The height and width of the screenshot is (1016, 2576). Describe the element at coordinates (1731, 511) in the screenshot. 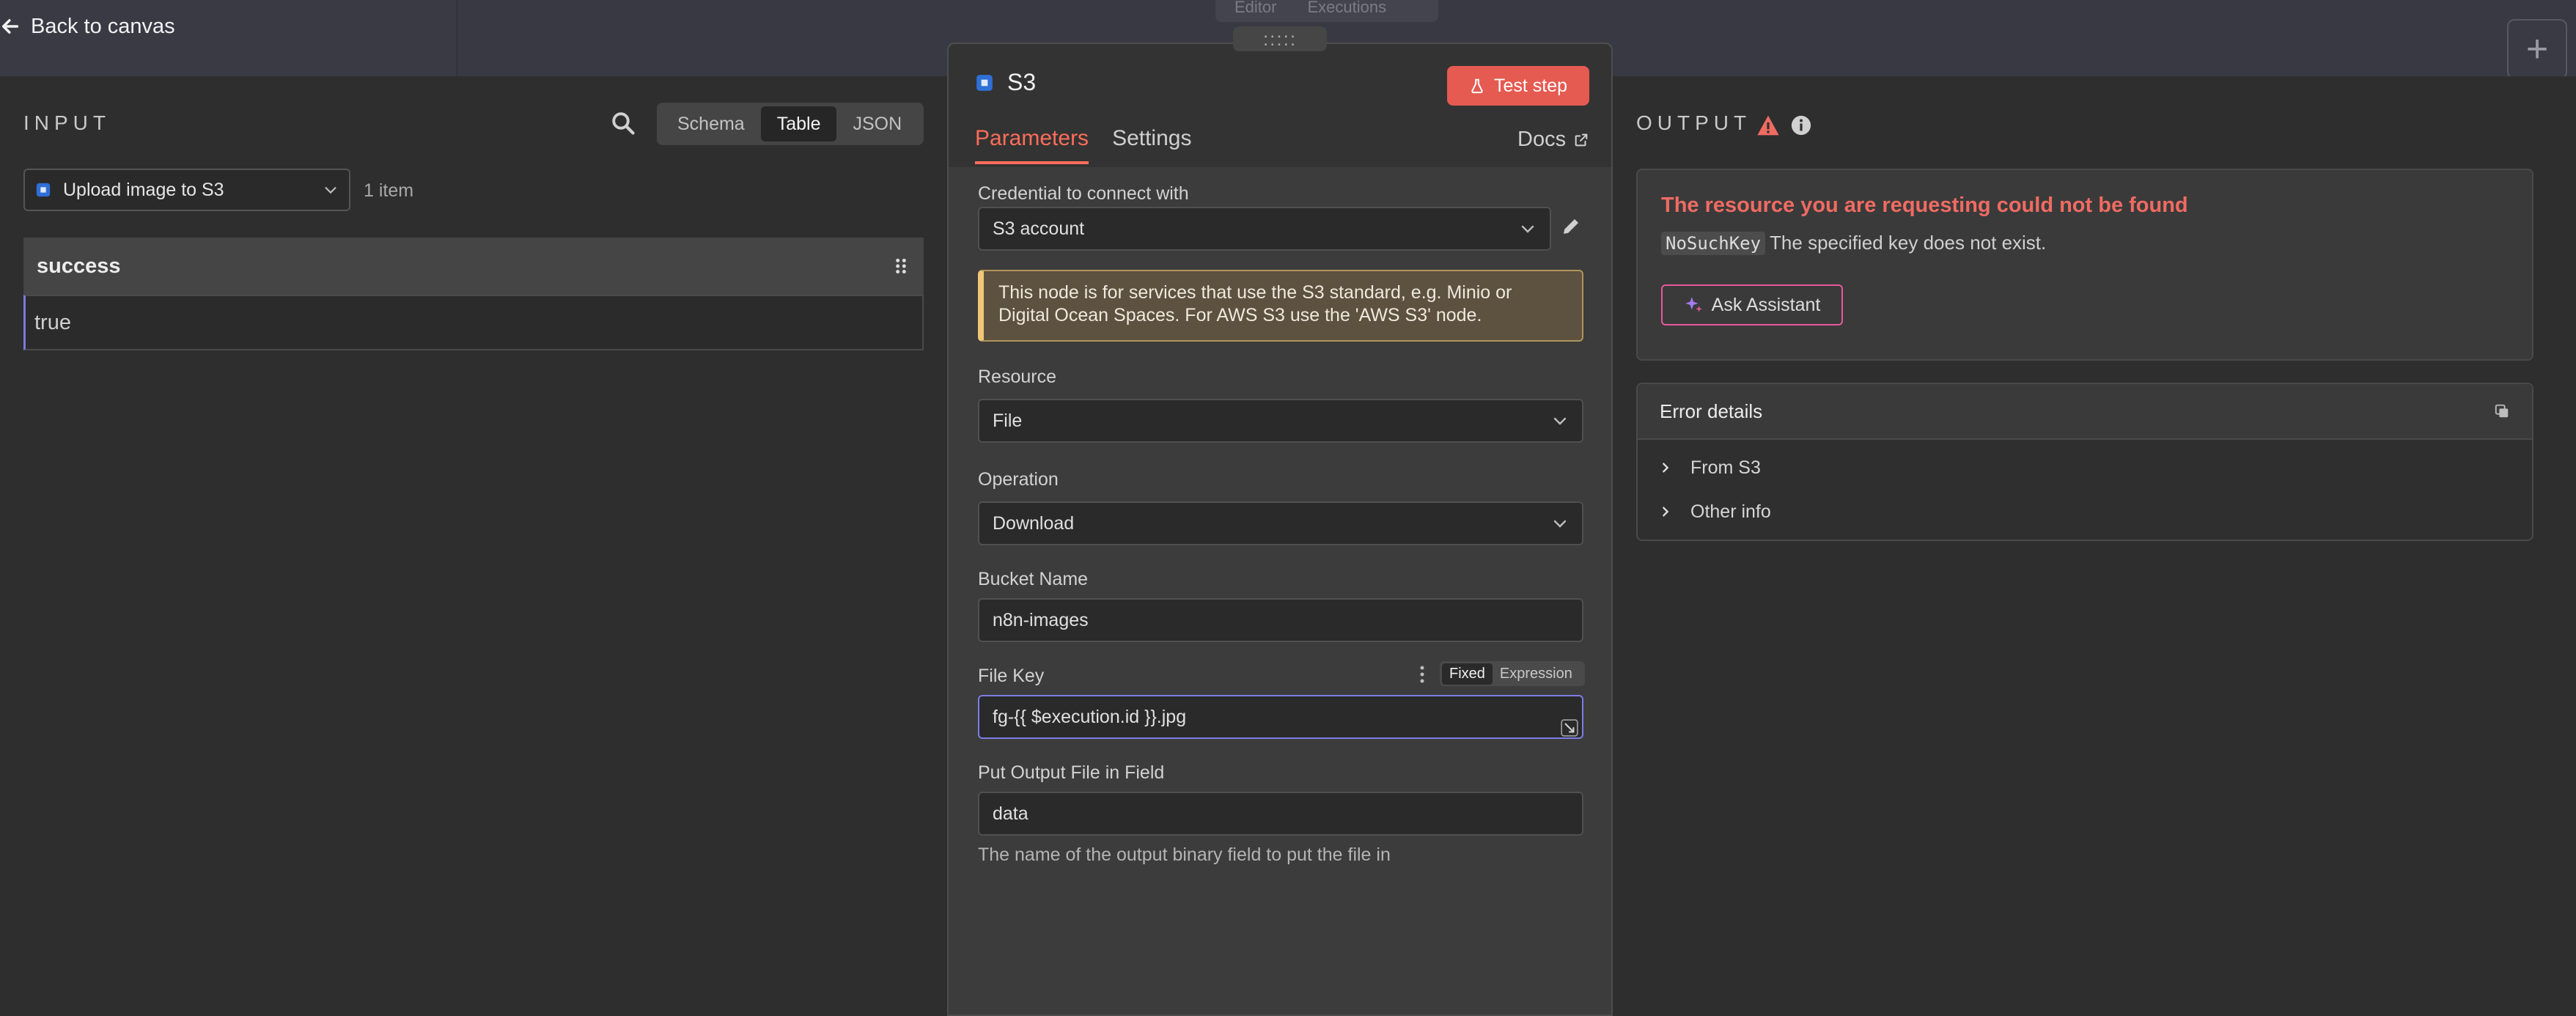

I see `detail-row-label: Other info` at that location.